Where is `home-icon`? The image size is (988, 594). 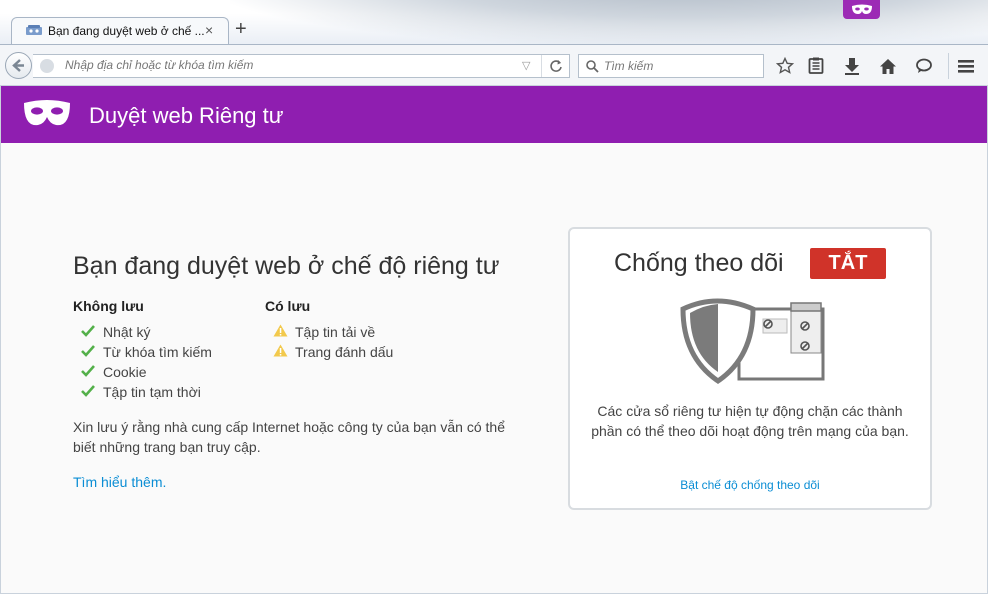
home-icon is located at coordinates (888, 66).